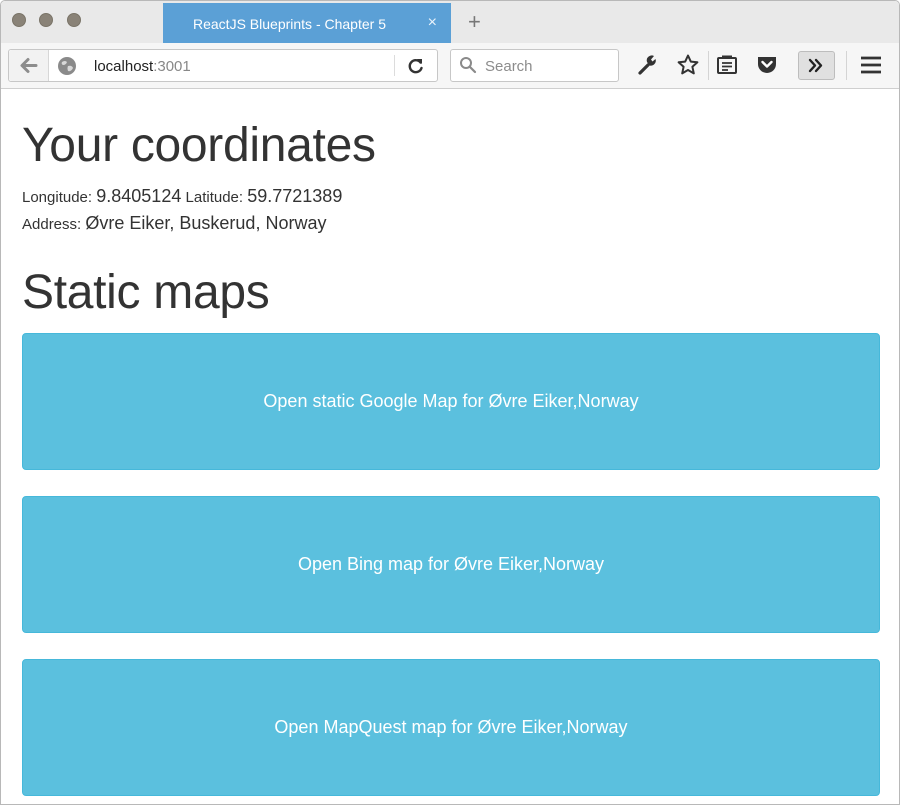 Image resolution: width=900 pixels, height=805 pixels. What do you see at coordinates (727, 65) in the screenshot?
I see `reading-list-icon` at bounding box center [727, 65].